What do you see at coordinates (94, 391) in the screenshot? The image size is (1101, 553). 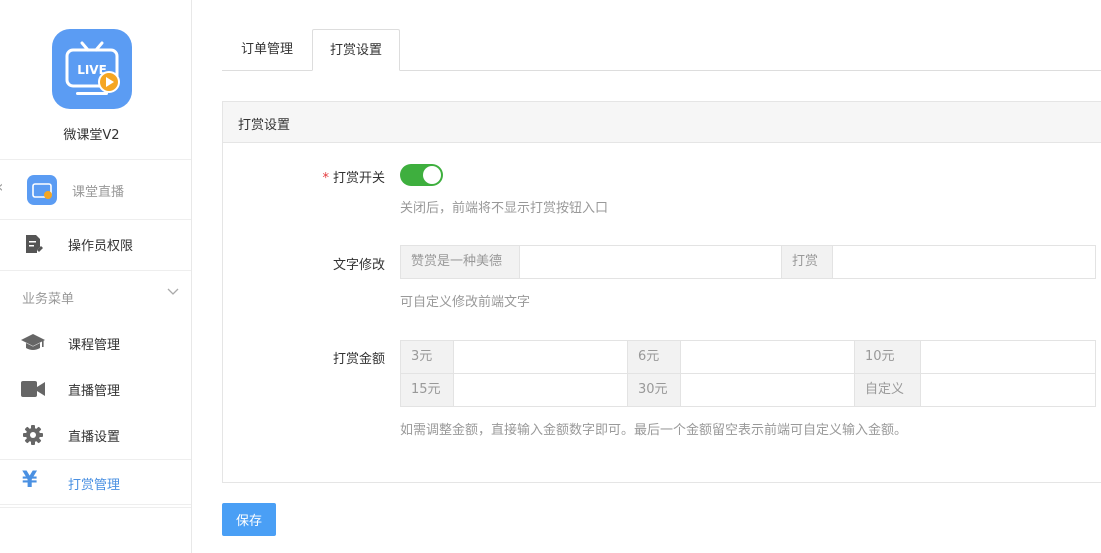 I see `sidebar-item-label: 直播管理` at bounding box center [94, 391].